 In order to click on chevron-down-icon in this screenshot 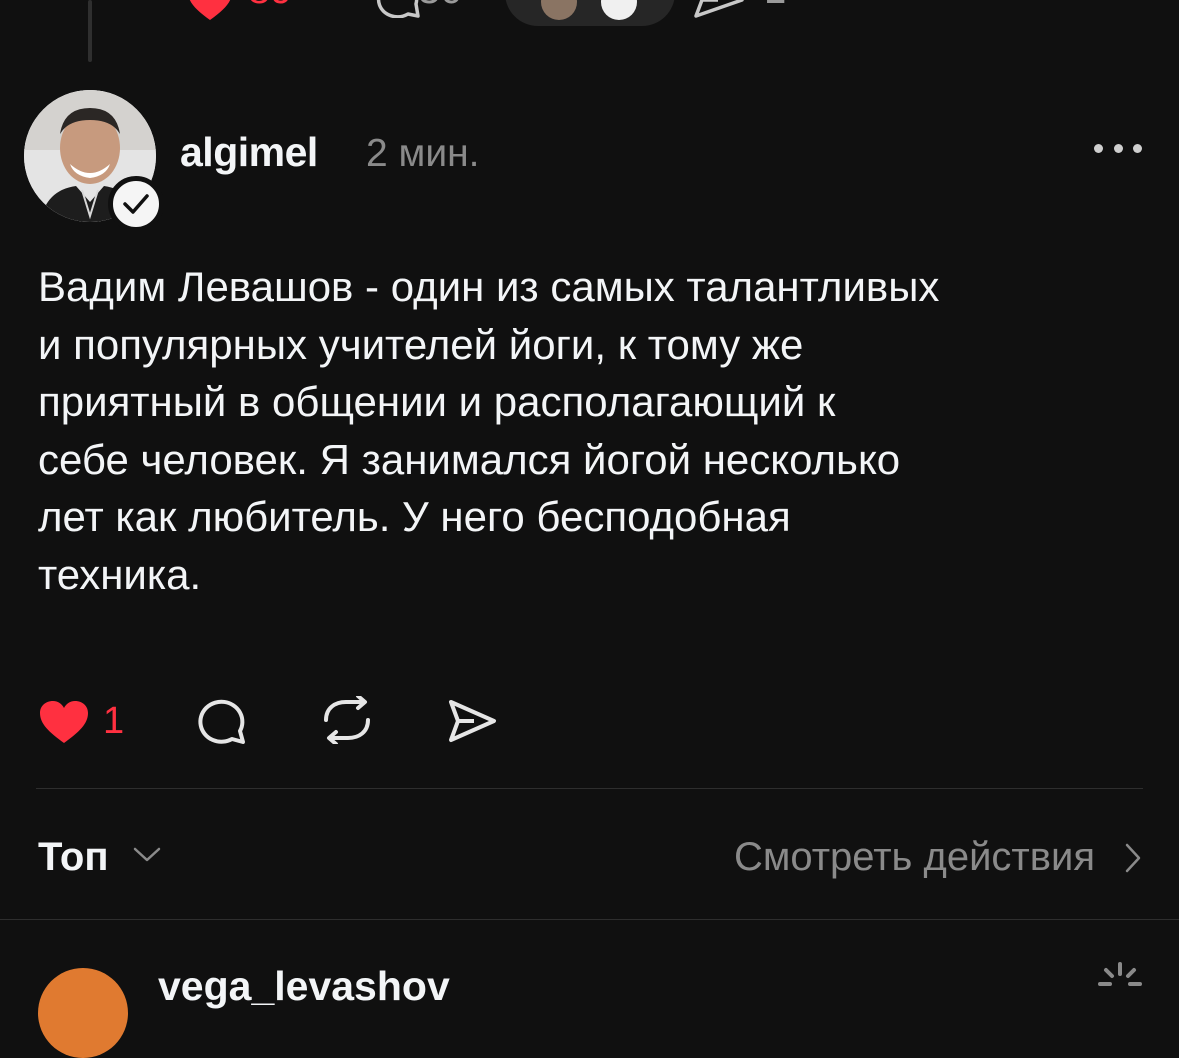, I will do `click(147, 855)`.